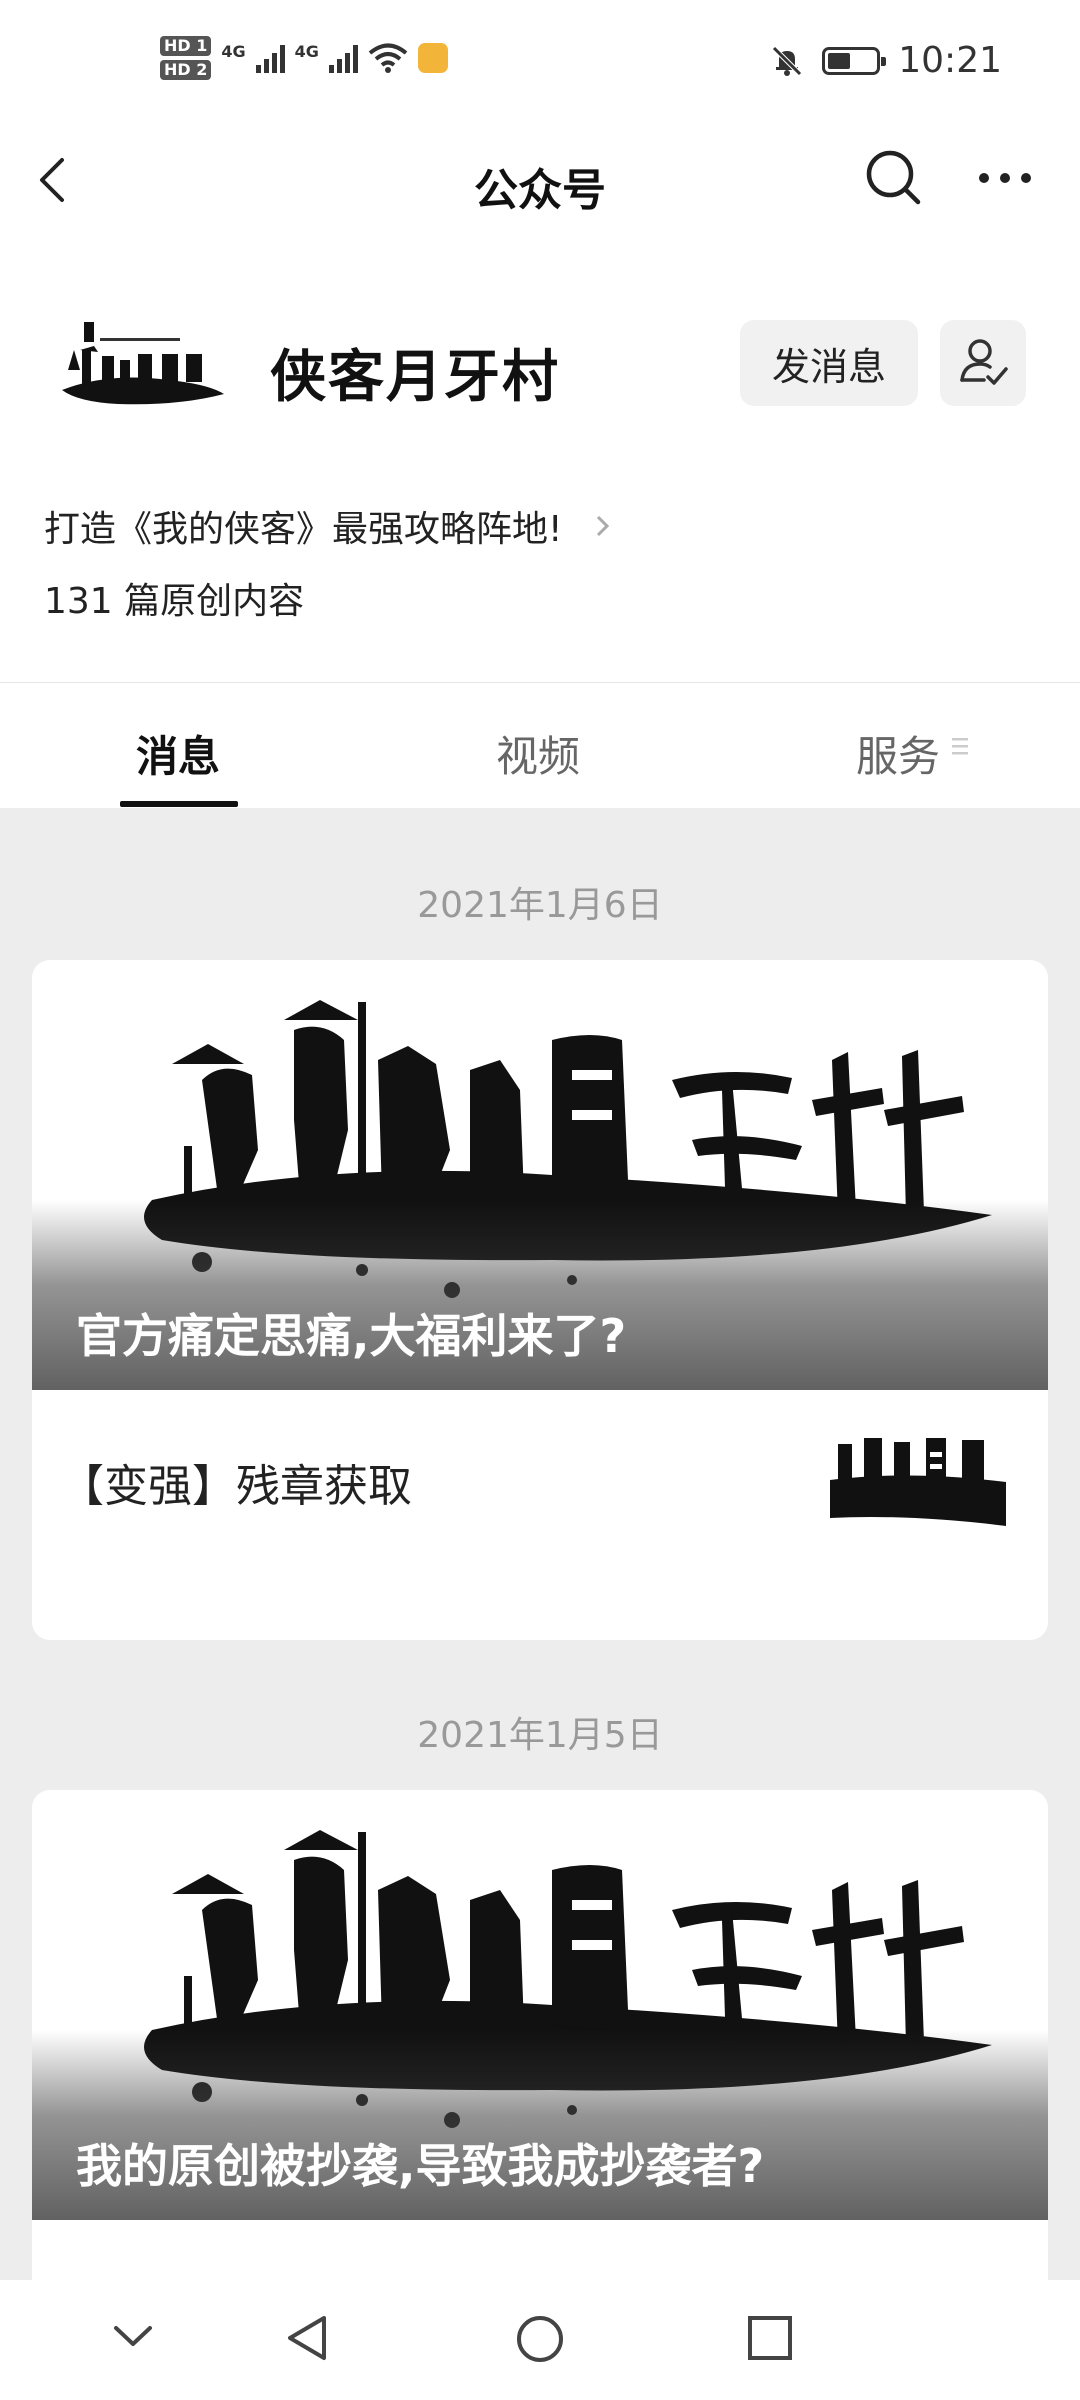 Image resolution: width=1080 pixels, height=2400 pixels. Describe the element at coordinates (178, 753) in the screenshot. I see `tab-messages: 消息` at that location.